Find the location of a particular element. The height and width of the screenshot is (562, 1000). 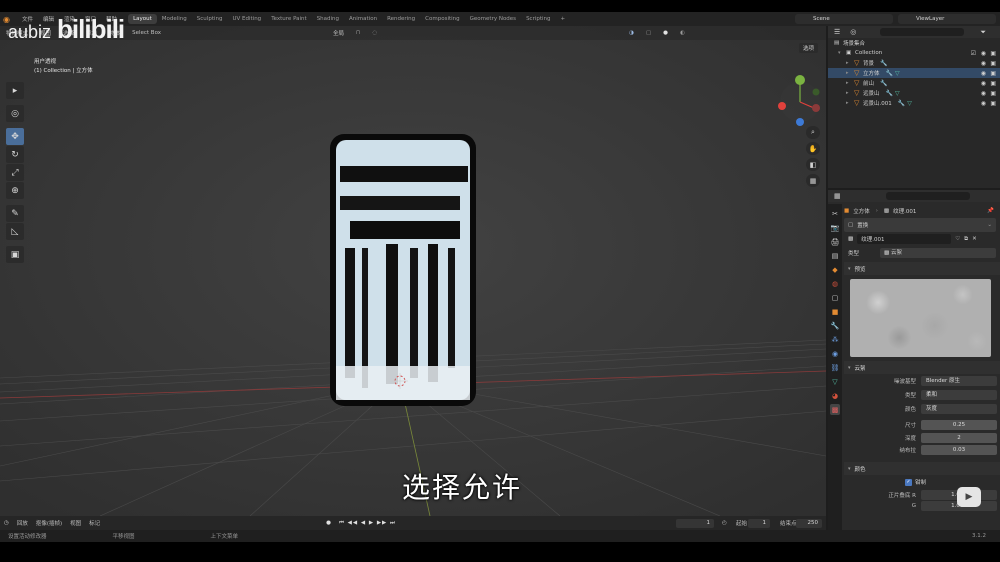

texture-name-field: 纹理.001 is located at coordinates (904, 239).